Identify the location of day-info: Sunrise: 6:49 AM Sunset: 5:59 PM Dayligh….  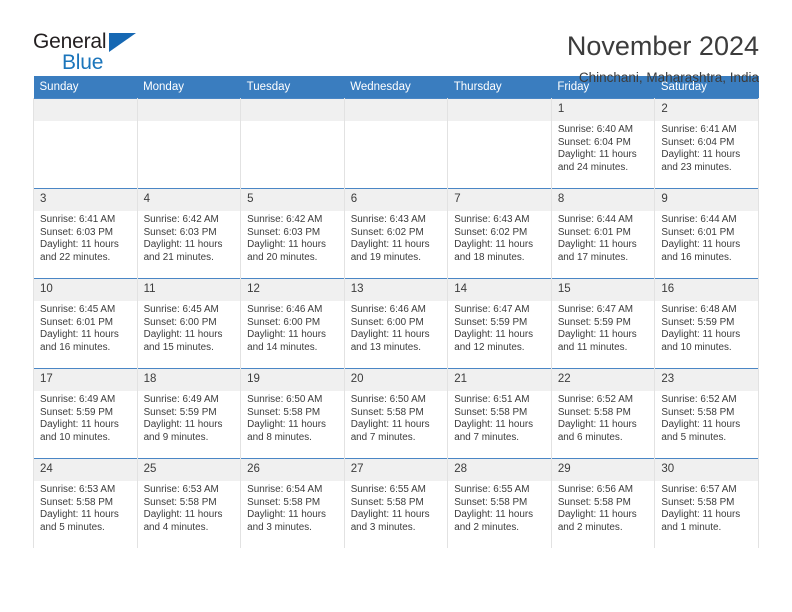
(189, 417).